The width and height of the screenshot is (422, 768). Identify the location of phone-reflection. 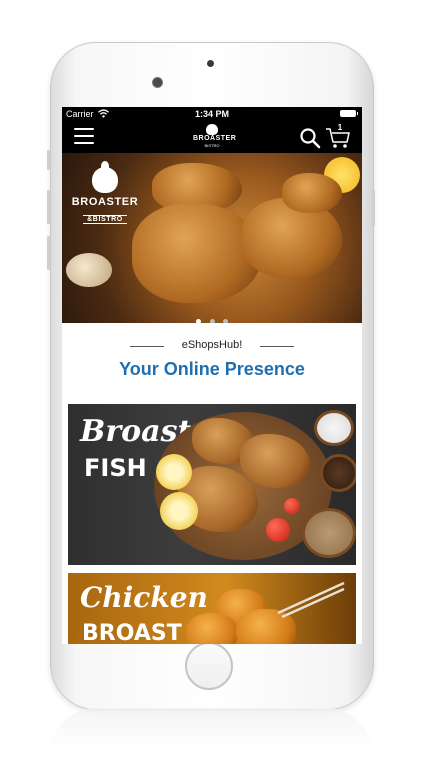
(211, 738).